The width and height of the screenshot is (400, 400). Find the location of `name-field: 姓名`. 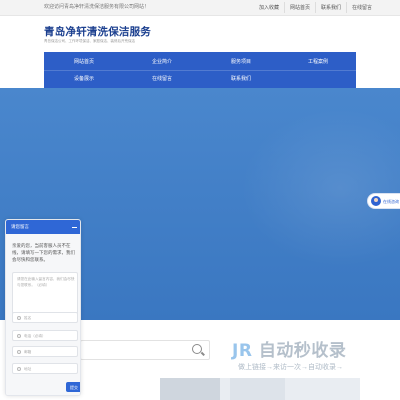

name-field: 姓名 is located at coordinates (45, 317).